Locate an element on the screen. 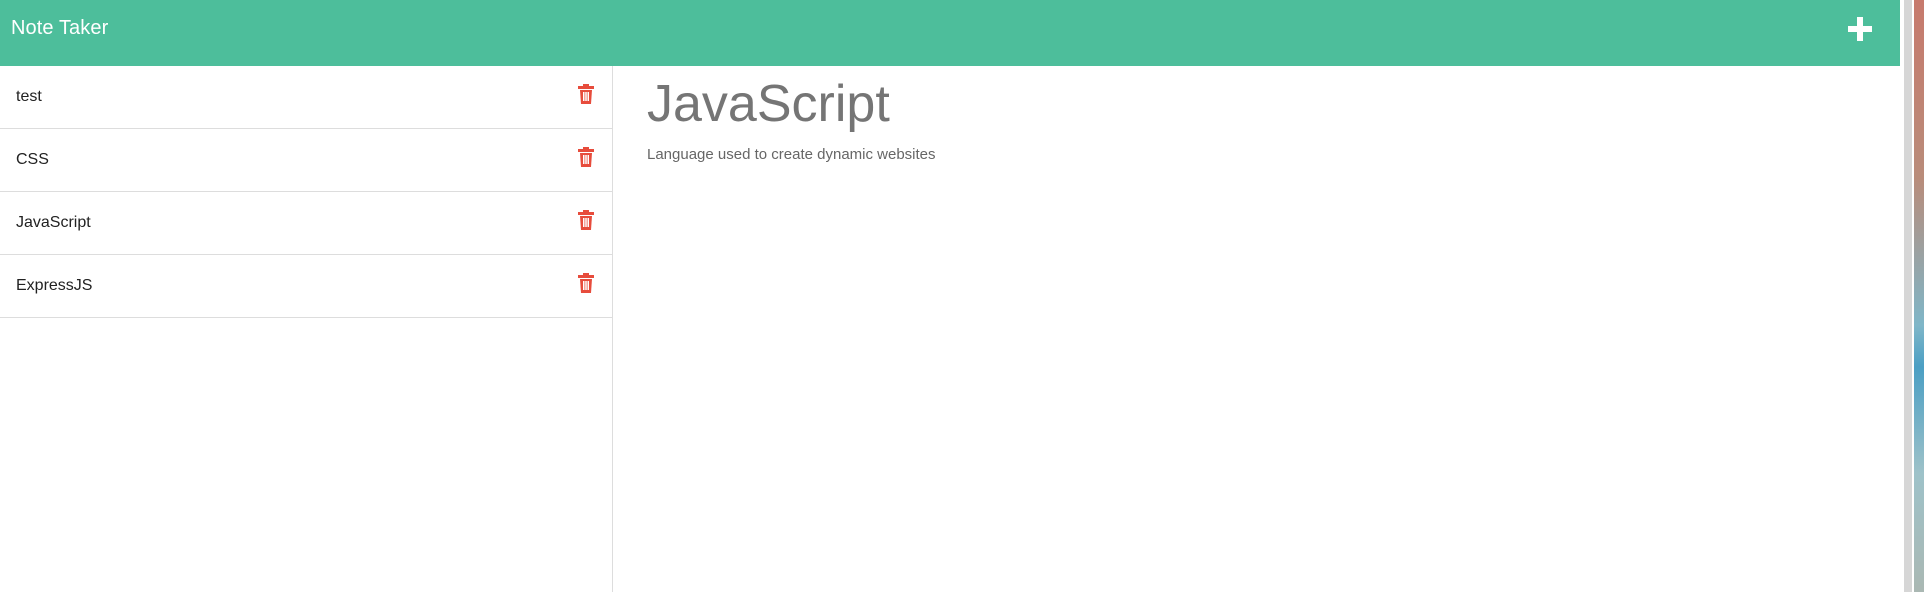  desktop-wallpaper-edge is located at coordinates (1919, 296).